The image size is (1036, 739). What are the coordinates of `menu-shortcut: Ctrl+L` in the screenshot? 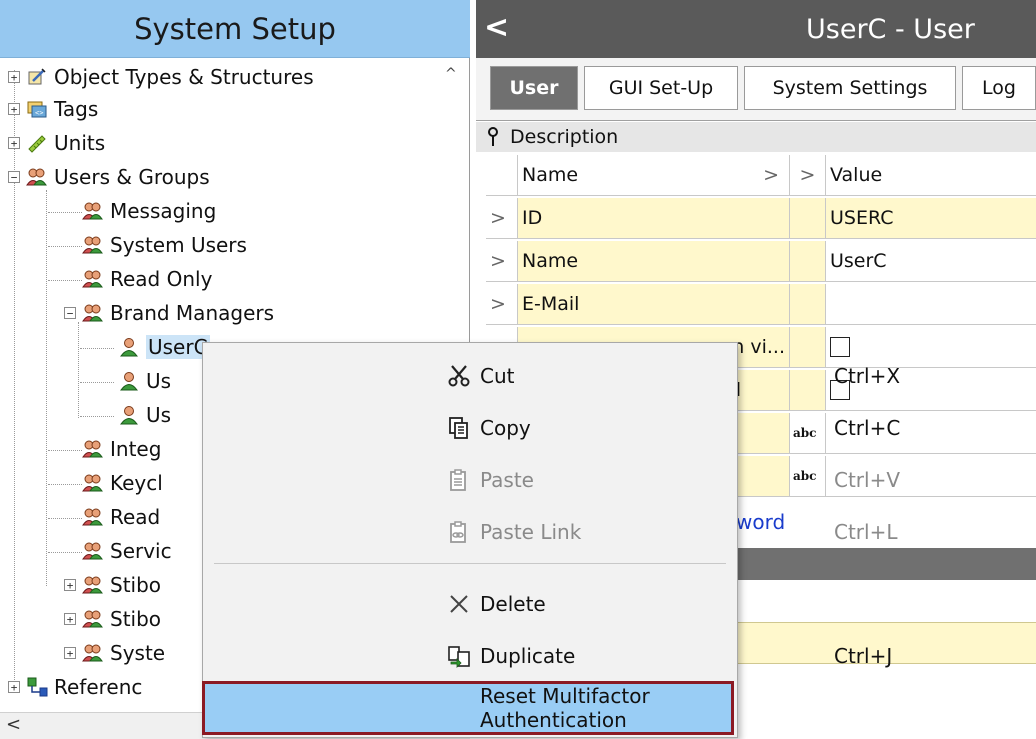 It's located at (866, 532).